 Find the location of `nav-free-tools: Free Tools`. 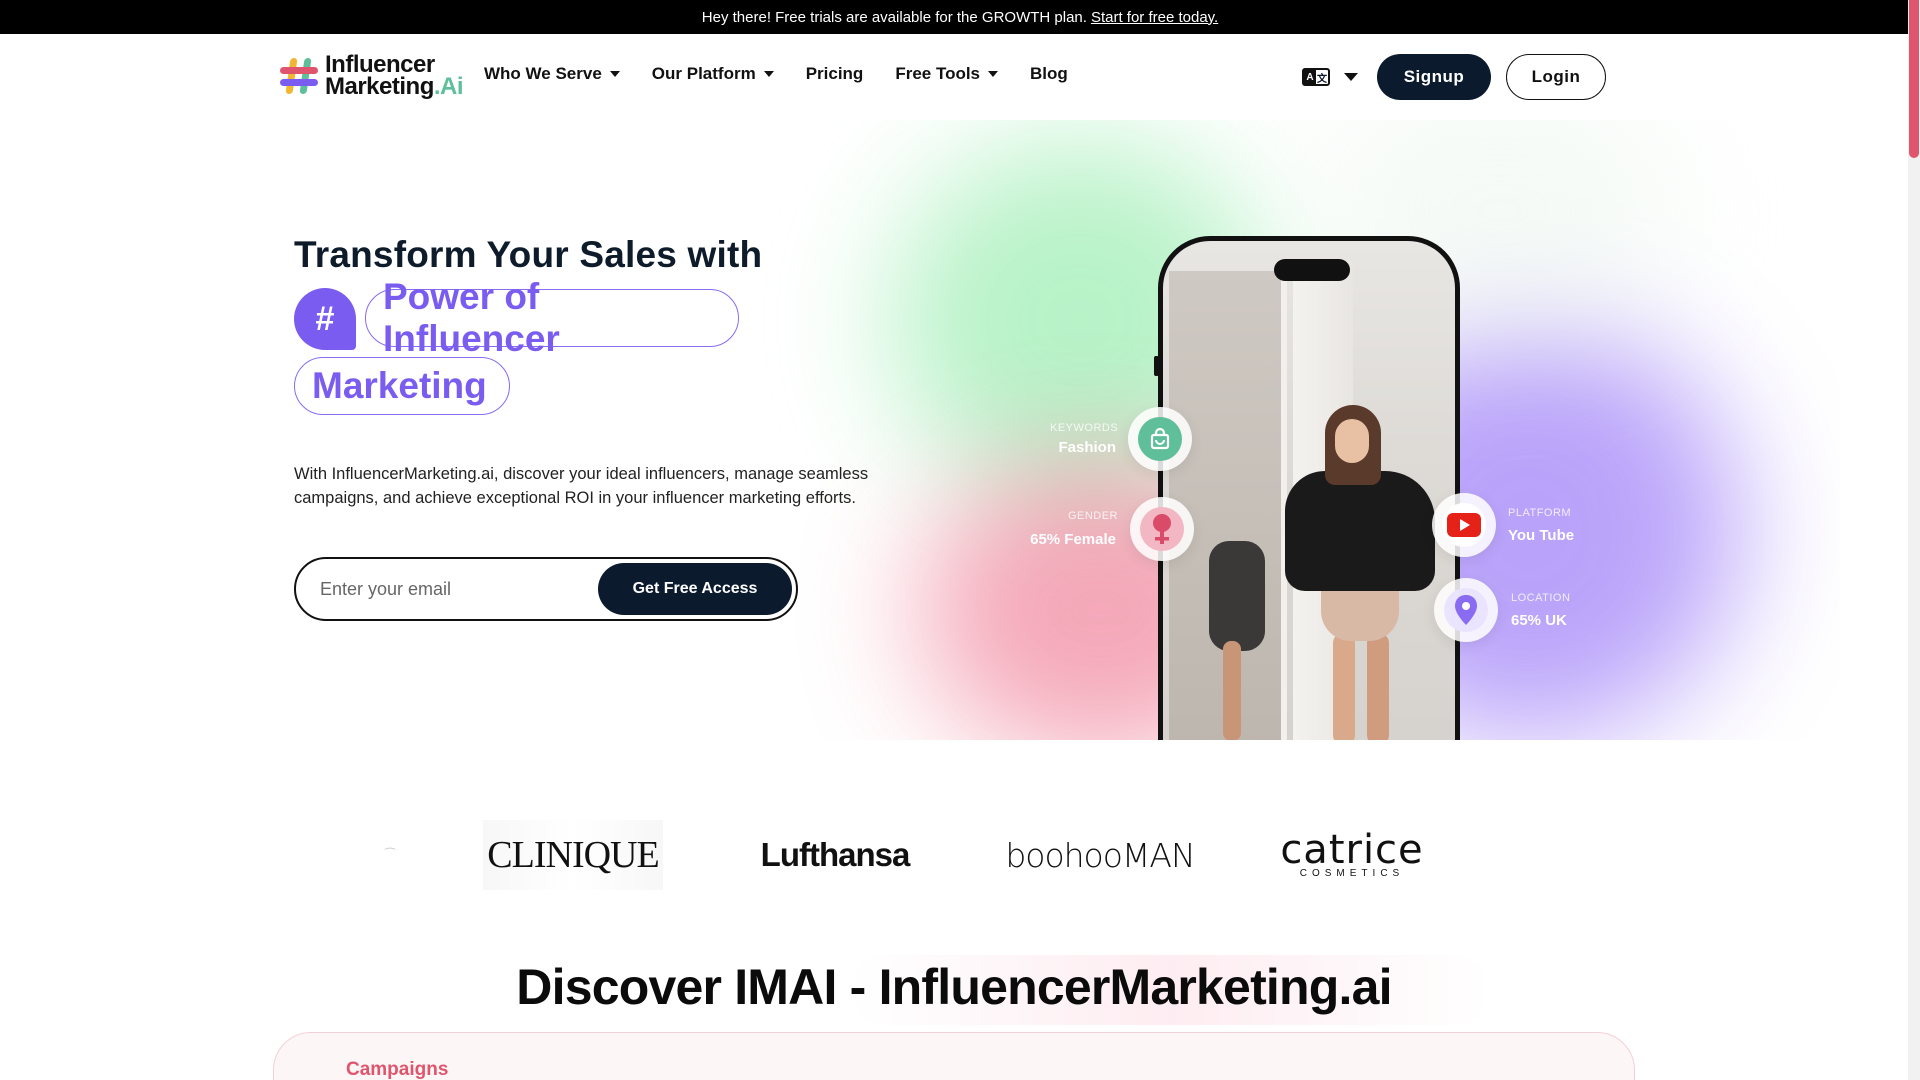

nav-free-tools: Free Tools is located at coordinates (947, 74).